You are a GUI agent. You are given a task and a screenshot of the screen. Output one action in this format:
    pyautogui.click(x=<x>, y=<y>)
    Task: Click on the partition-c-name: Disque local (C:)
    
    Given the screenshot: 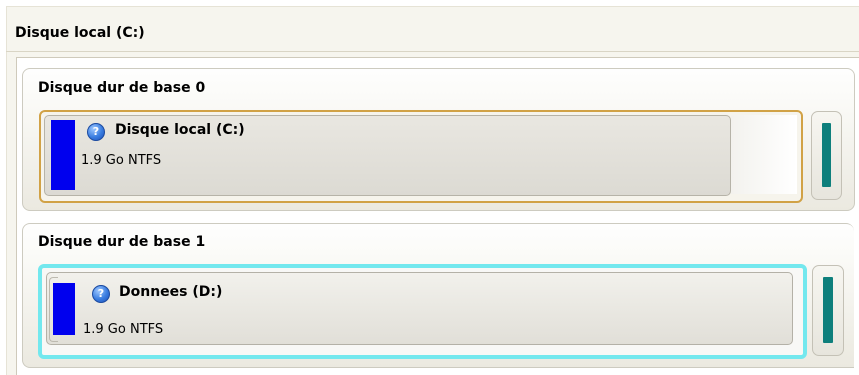 What is the action you would take?
    pyautogui.click(x=180, y=130)
    